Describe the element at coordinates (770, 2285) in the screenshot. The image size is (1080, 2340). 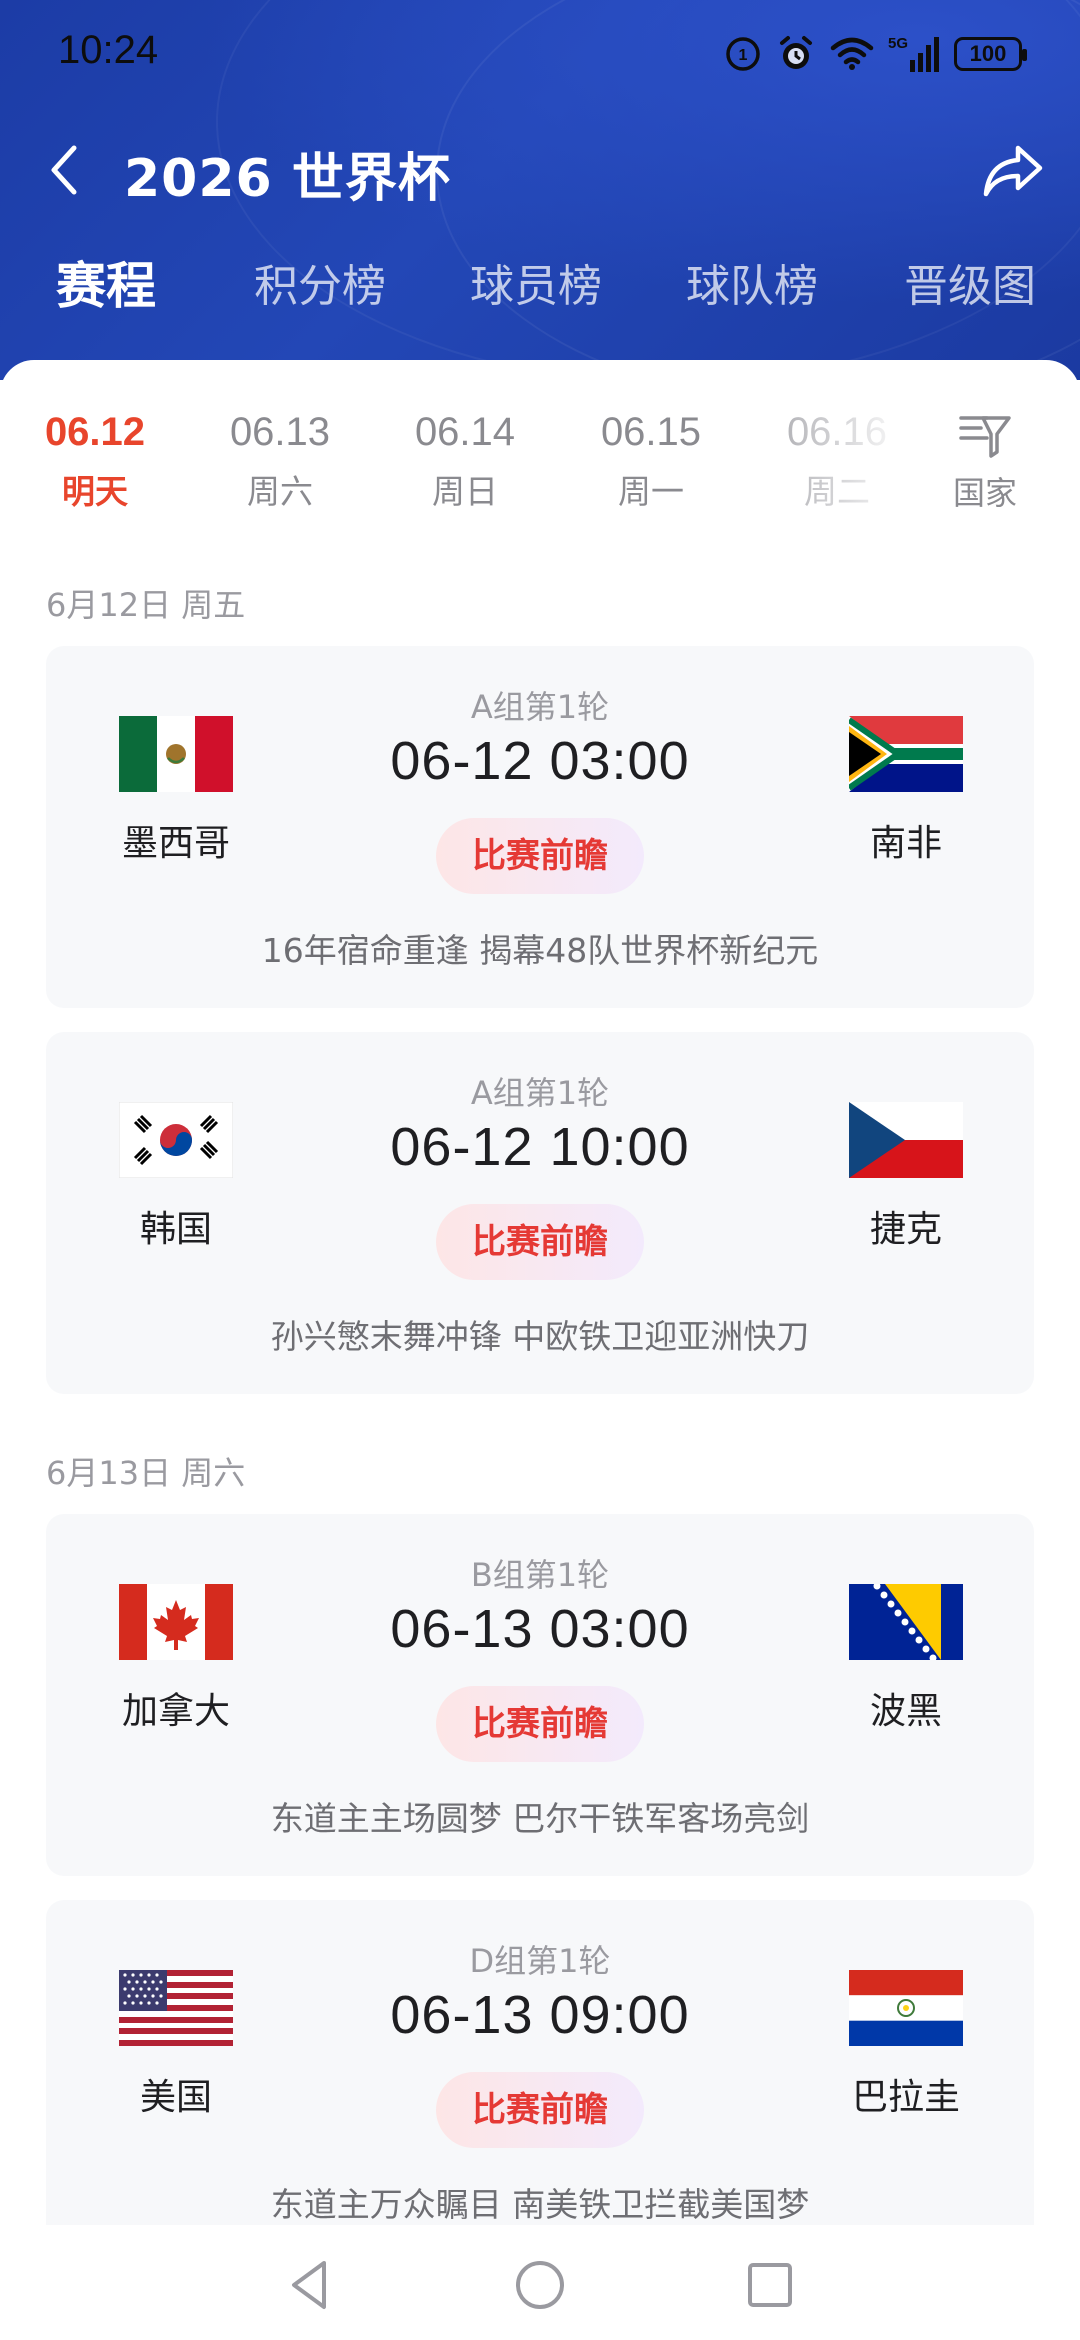
I see `nav-recents-icon` at that location.